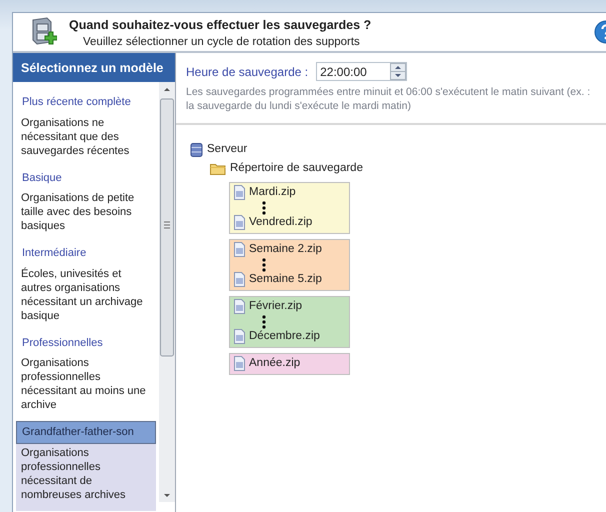 The image size is (606, 512). What do you see at coordinates (296, 168) in the screenshot?
I see `tree-node-label: Répertoire de sauvegarde` at bounding box center [296, 168].